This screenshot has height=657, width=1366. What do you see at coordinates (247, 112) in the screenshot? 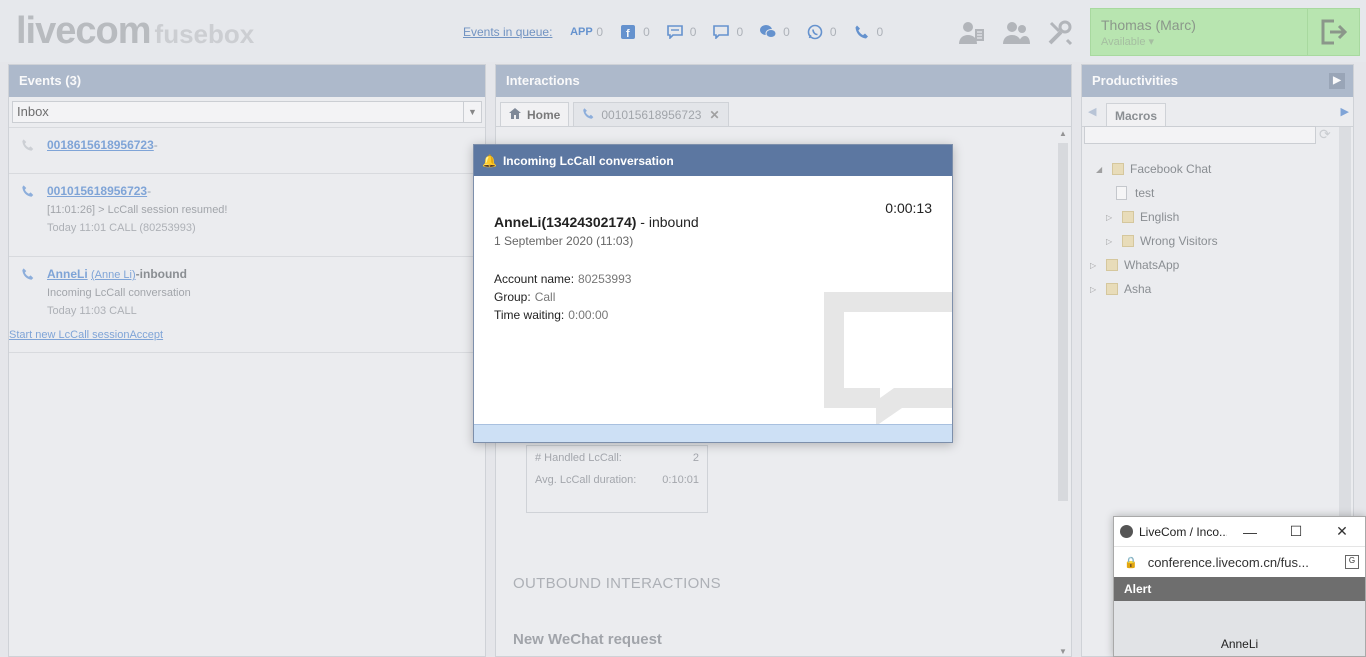
I see `events-filter-select: Inbox ▼` at bounding box center [247, 112].